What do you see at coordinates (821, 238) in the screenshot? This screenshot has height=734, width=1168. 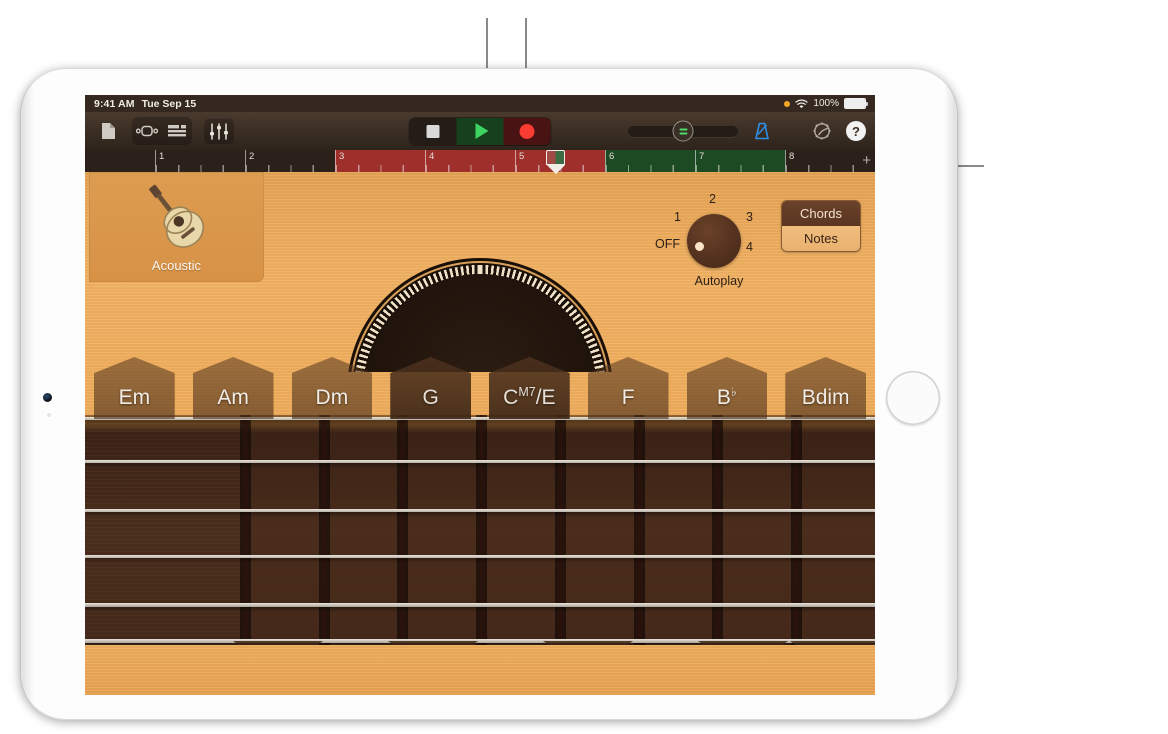 I see `notes-option: Notes` at bounding box center [821, 238].